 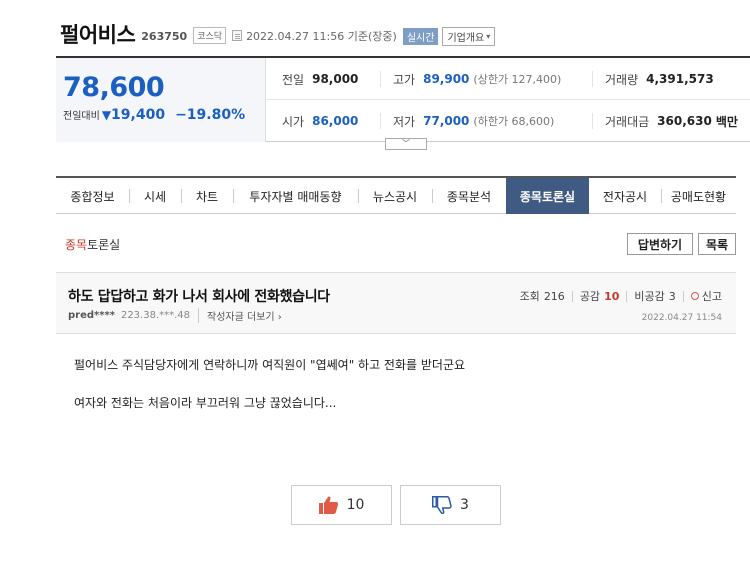 I want to click on down-arrow-icon: ▼, so click(x=106, y=115).